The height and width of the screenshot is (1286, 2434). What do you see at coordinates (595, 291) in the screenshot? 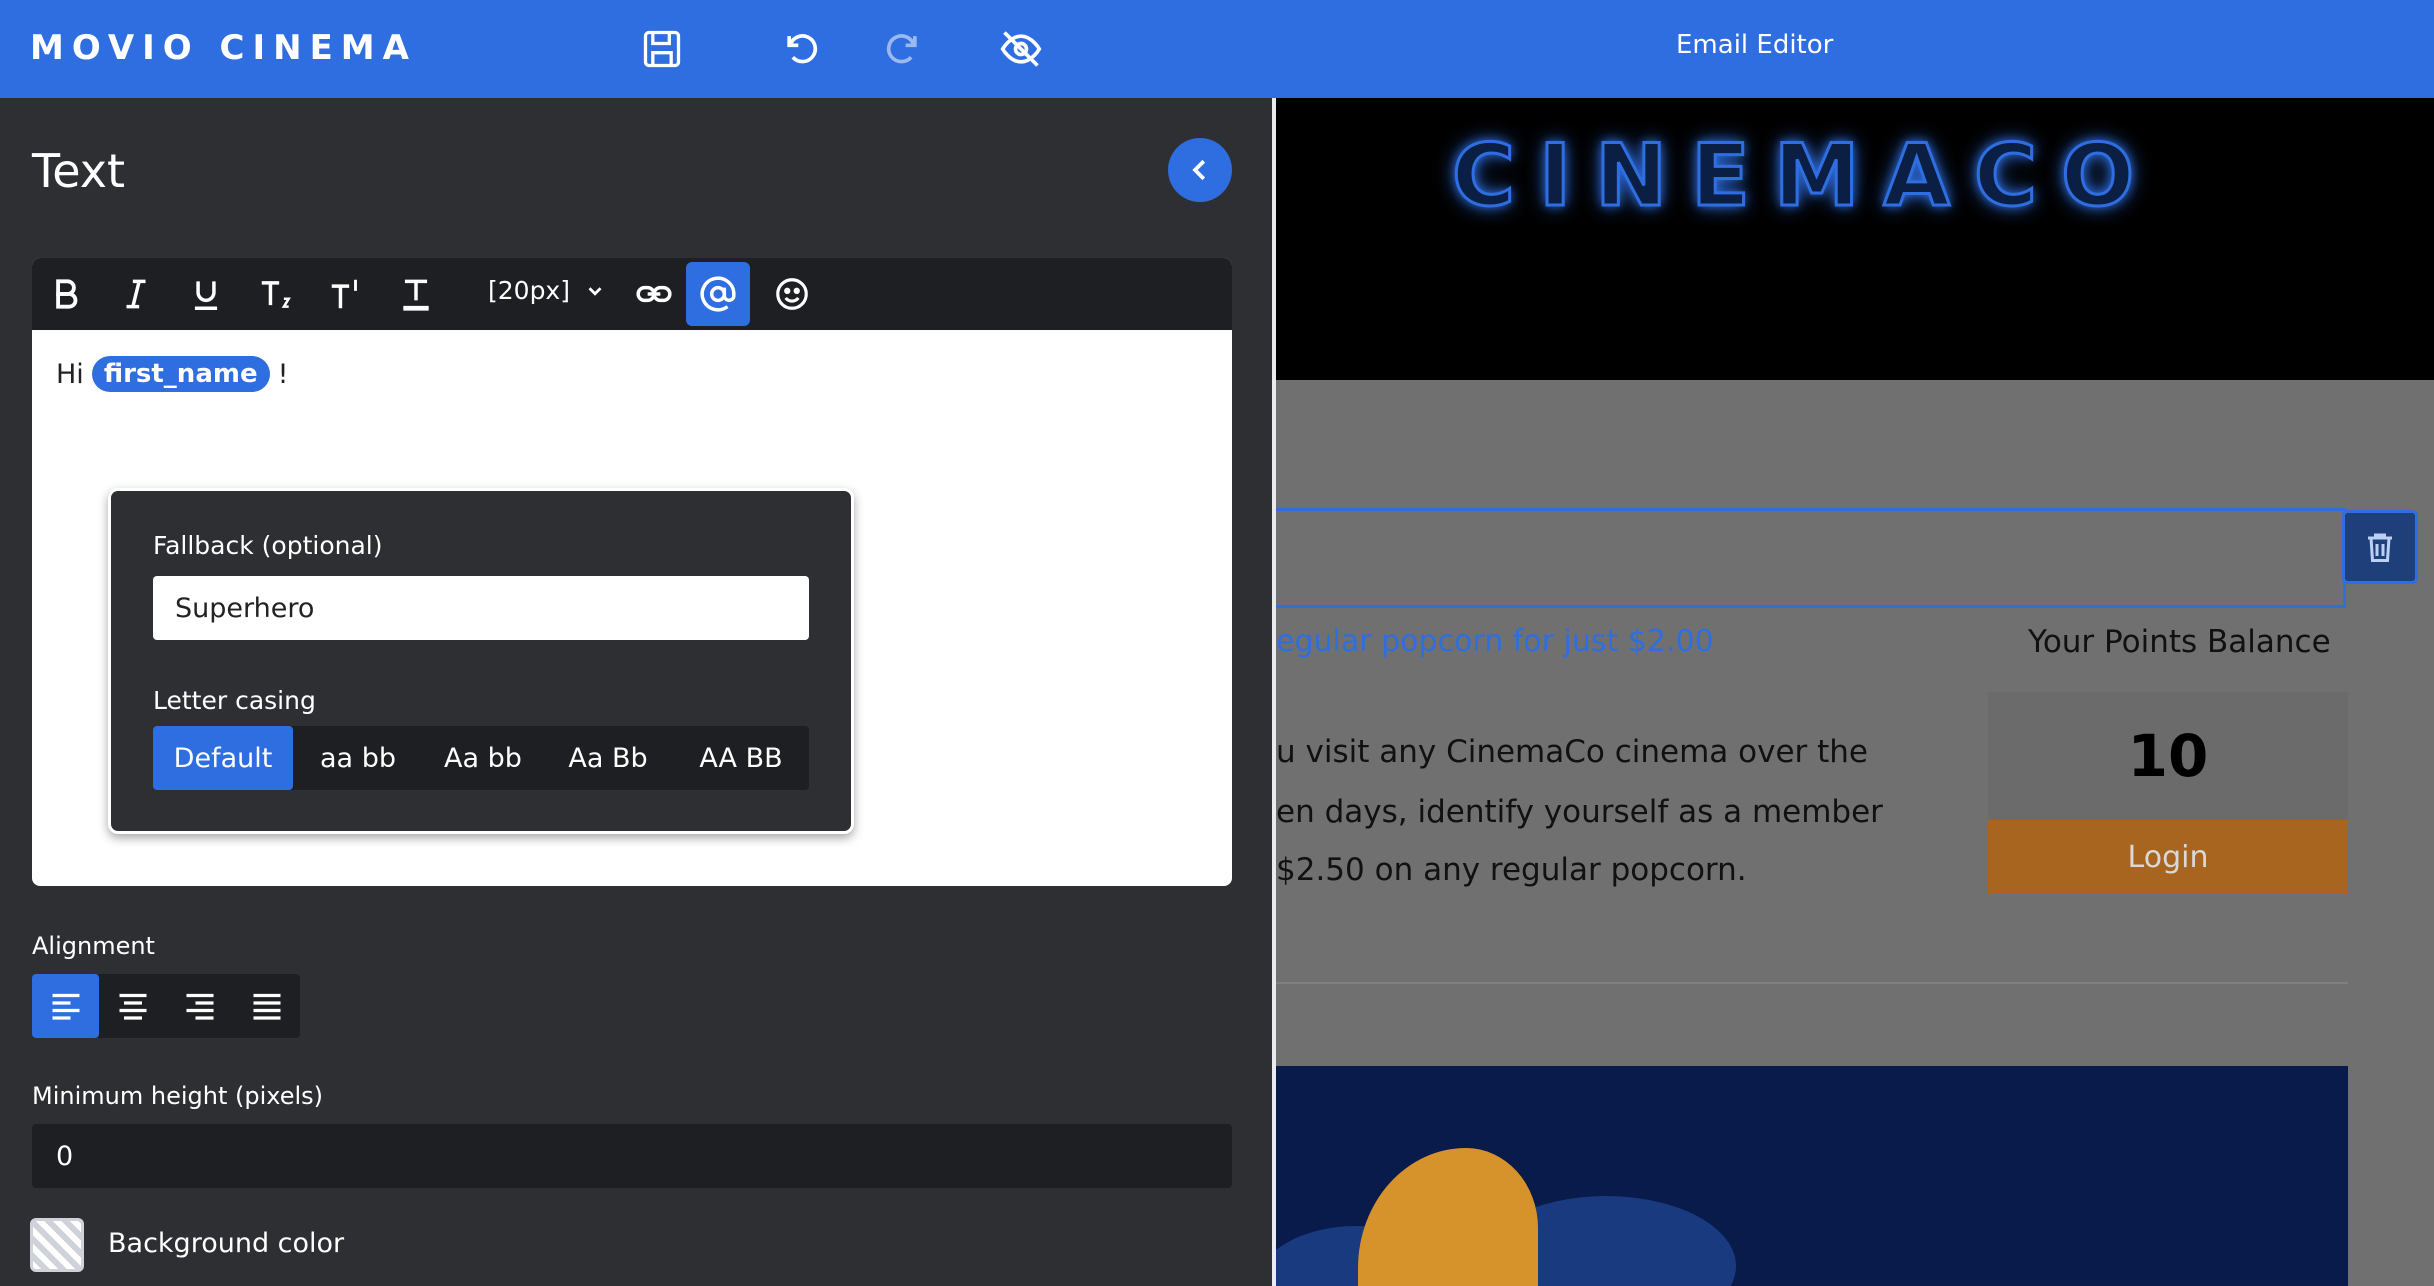
I see `chevron-down-icon` at bounding box center [595, 291].